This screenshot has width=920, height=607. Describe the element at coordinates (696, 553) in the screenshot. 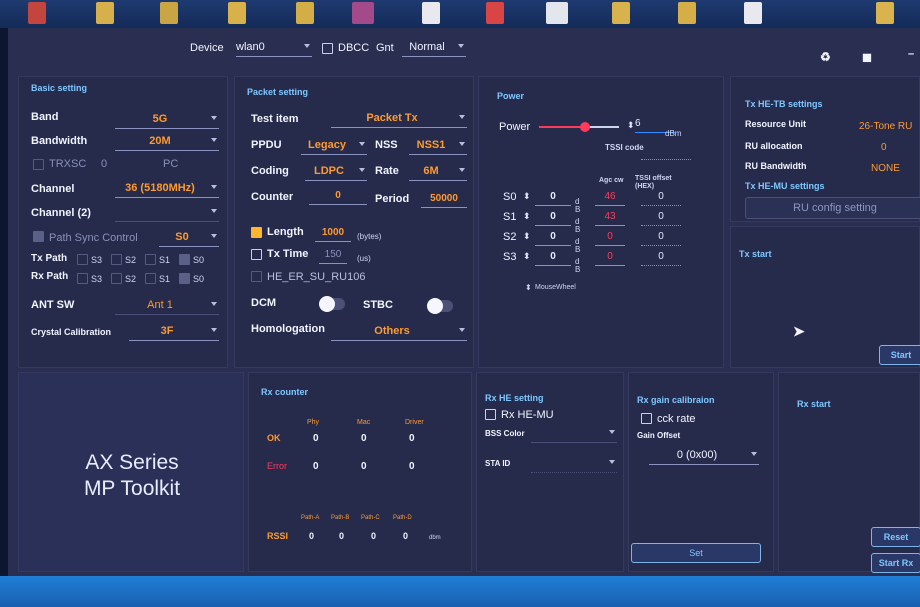

I see `set-button: Set` at that location.